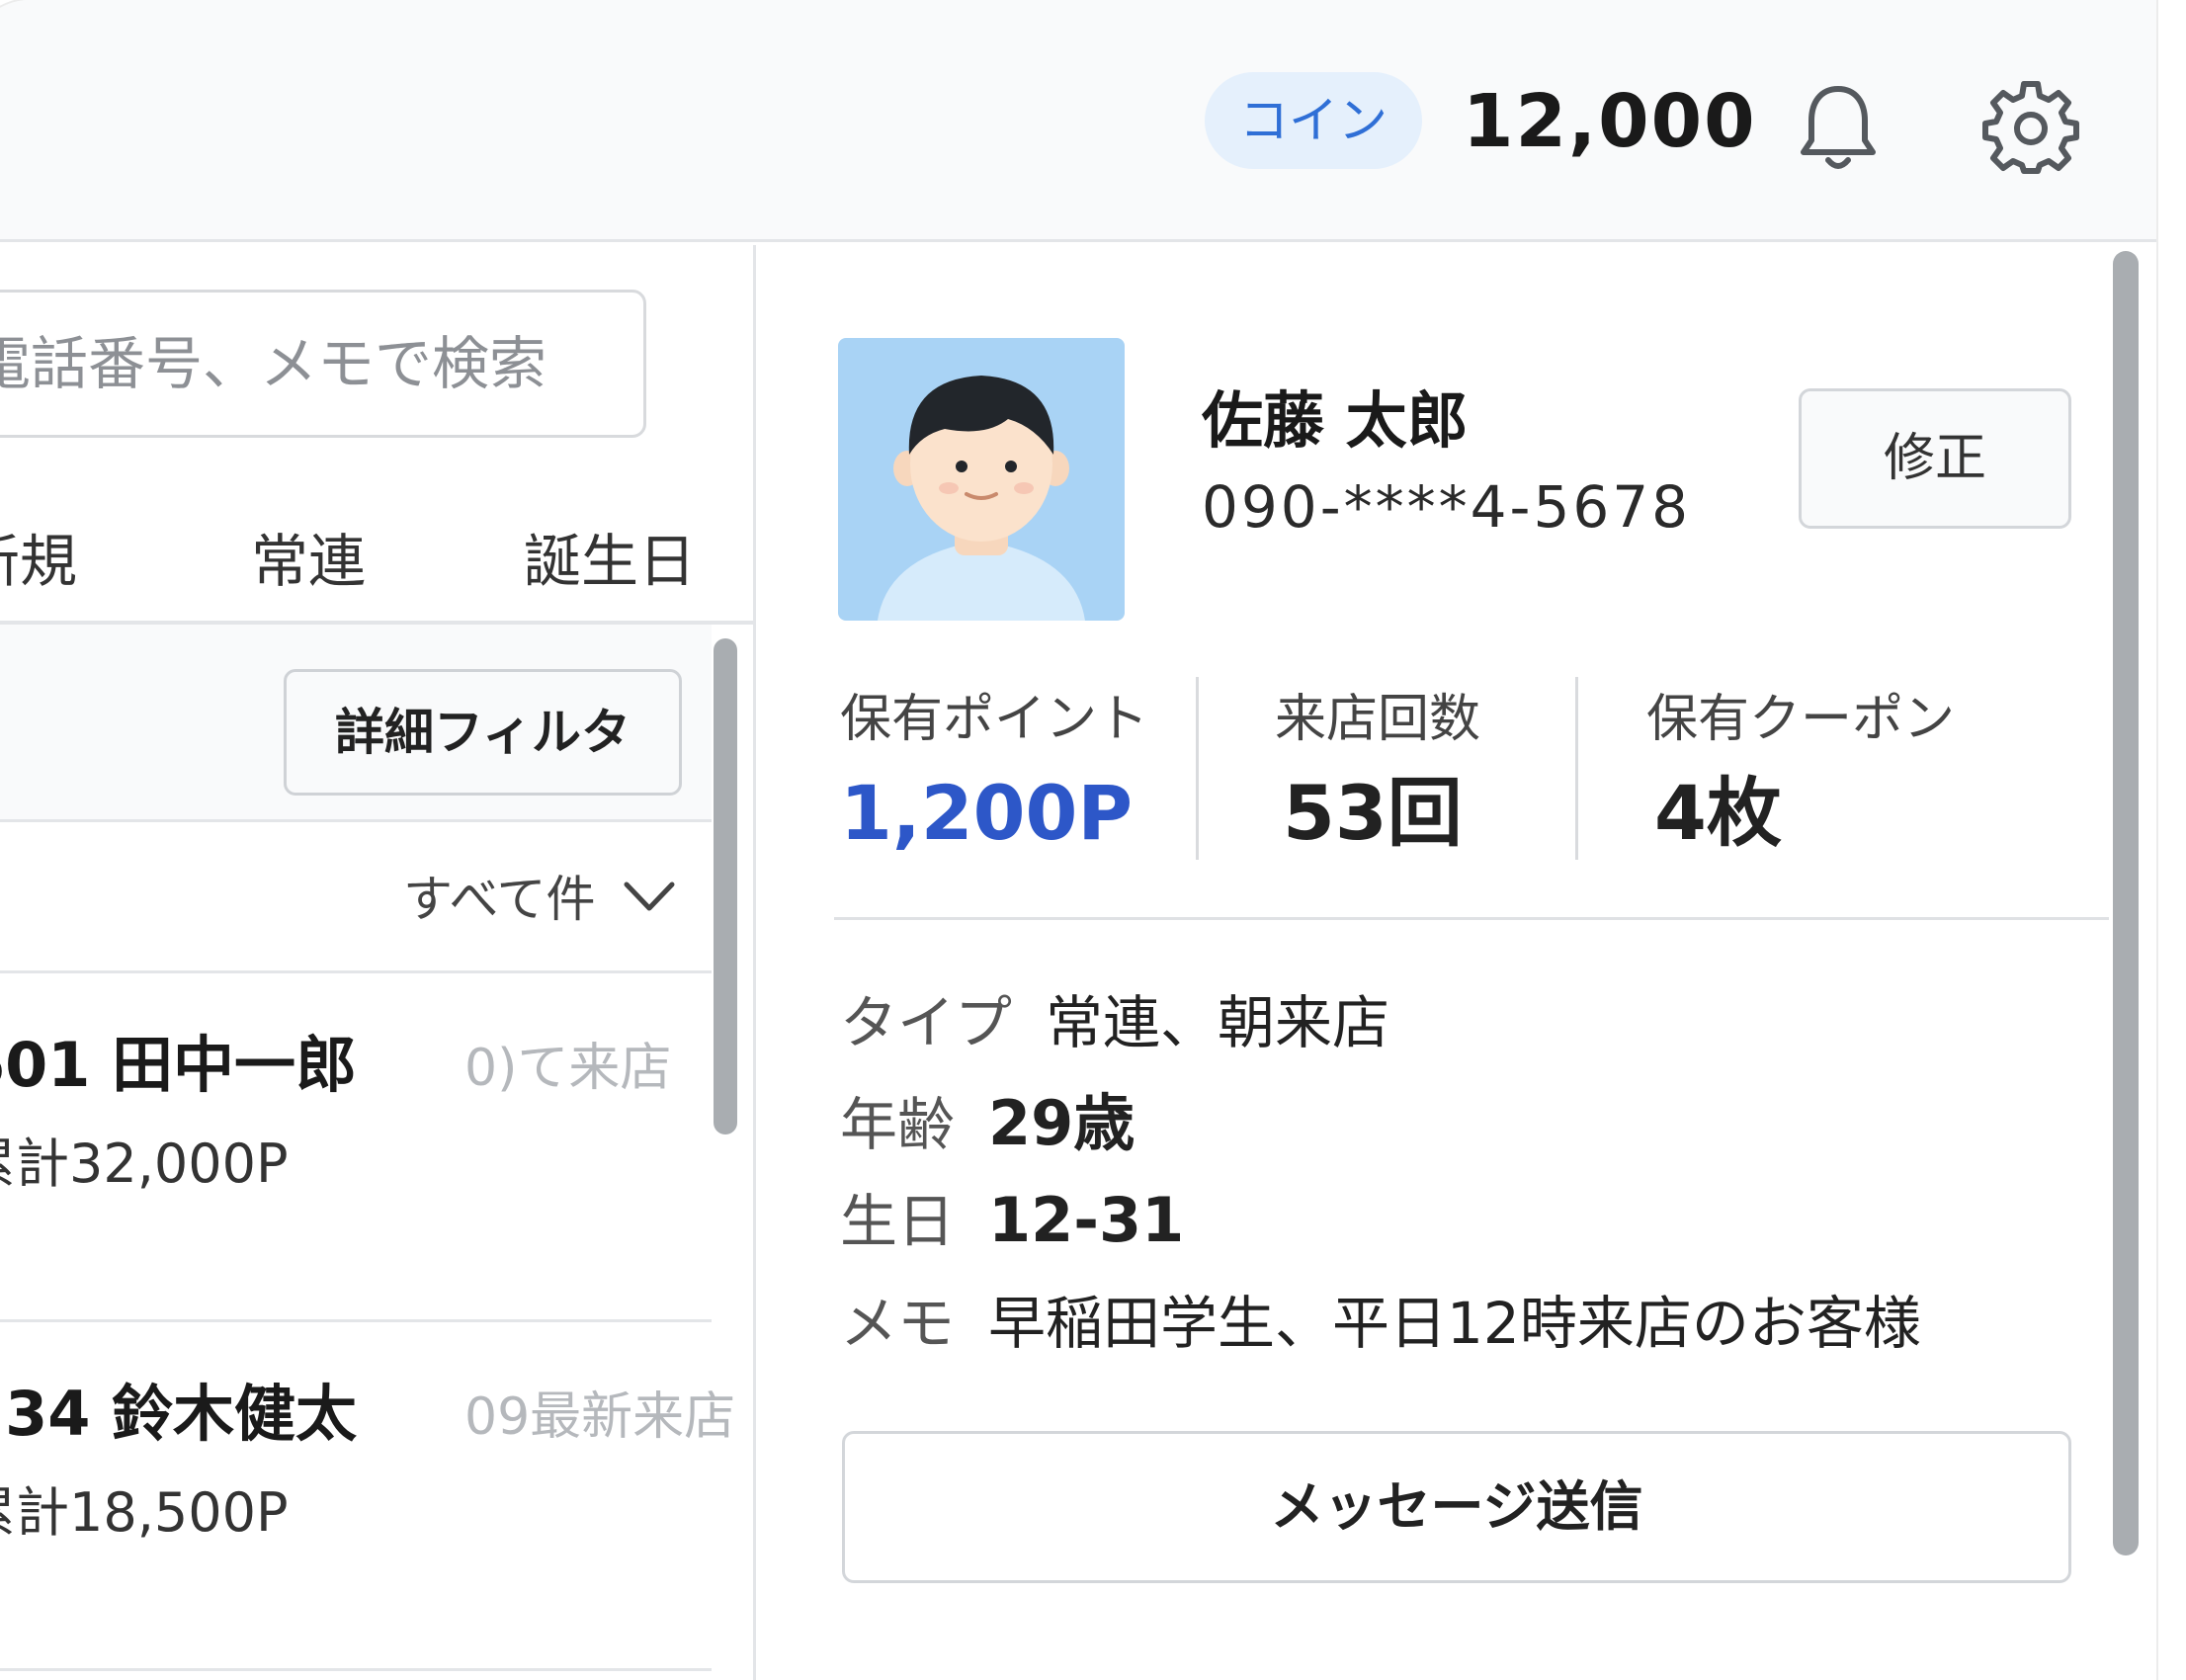 This screenshot has height=1680, width=2186. Describe the element at coordinates (483, 732) in the screenshot. I see `detail-filter-button: 詳細フィルタ` at that location.